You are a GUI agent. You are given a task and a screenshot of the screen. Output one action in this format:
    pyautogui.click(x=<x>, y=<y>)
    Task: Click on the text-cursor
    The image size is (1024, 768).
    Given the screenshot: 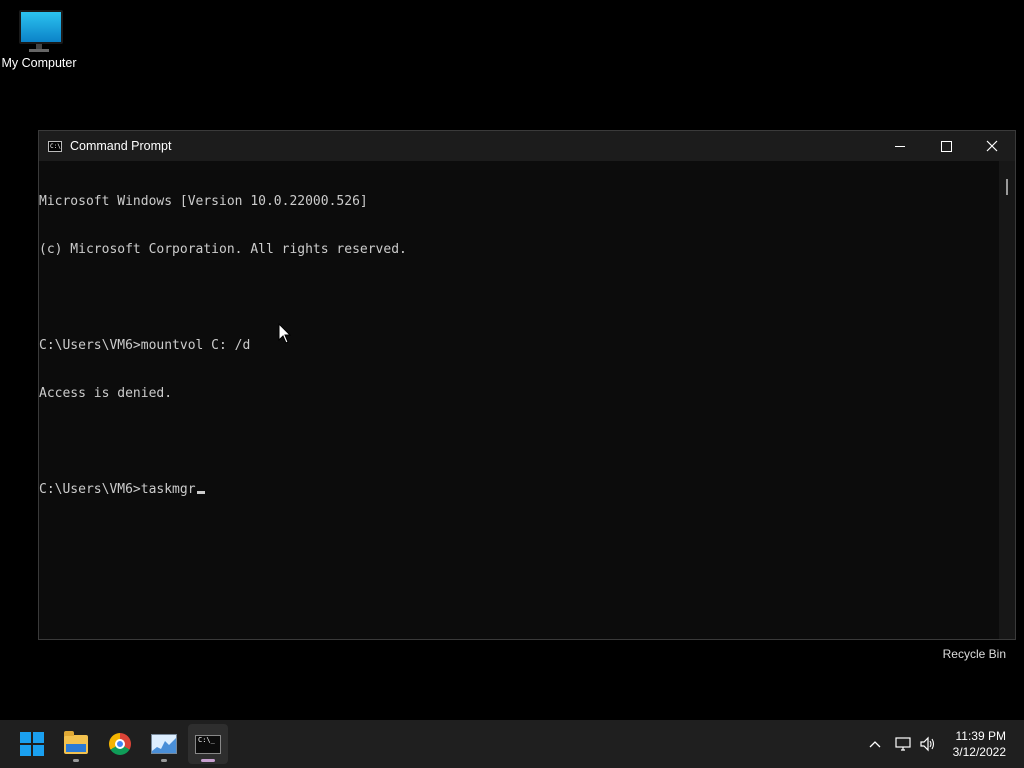 What is the action you would take?
    pyautogui.click(x=200, y=492)
    